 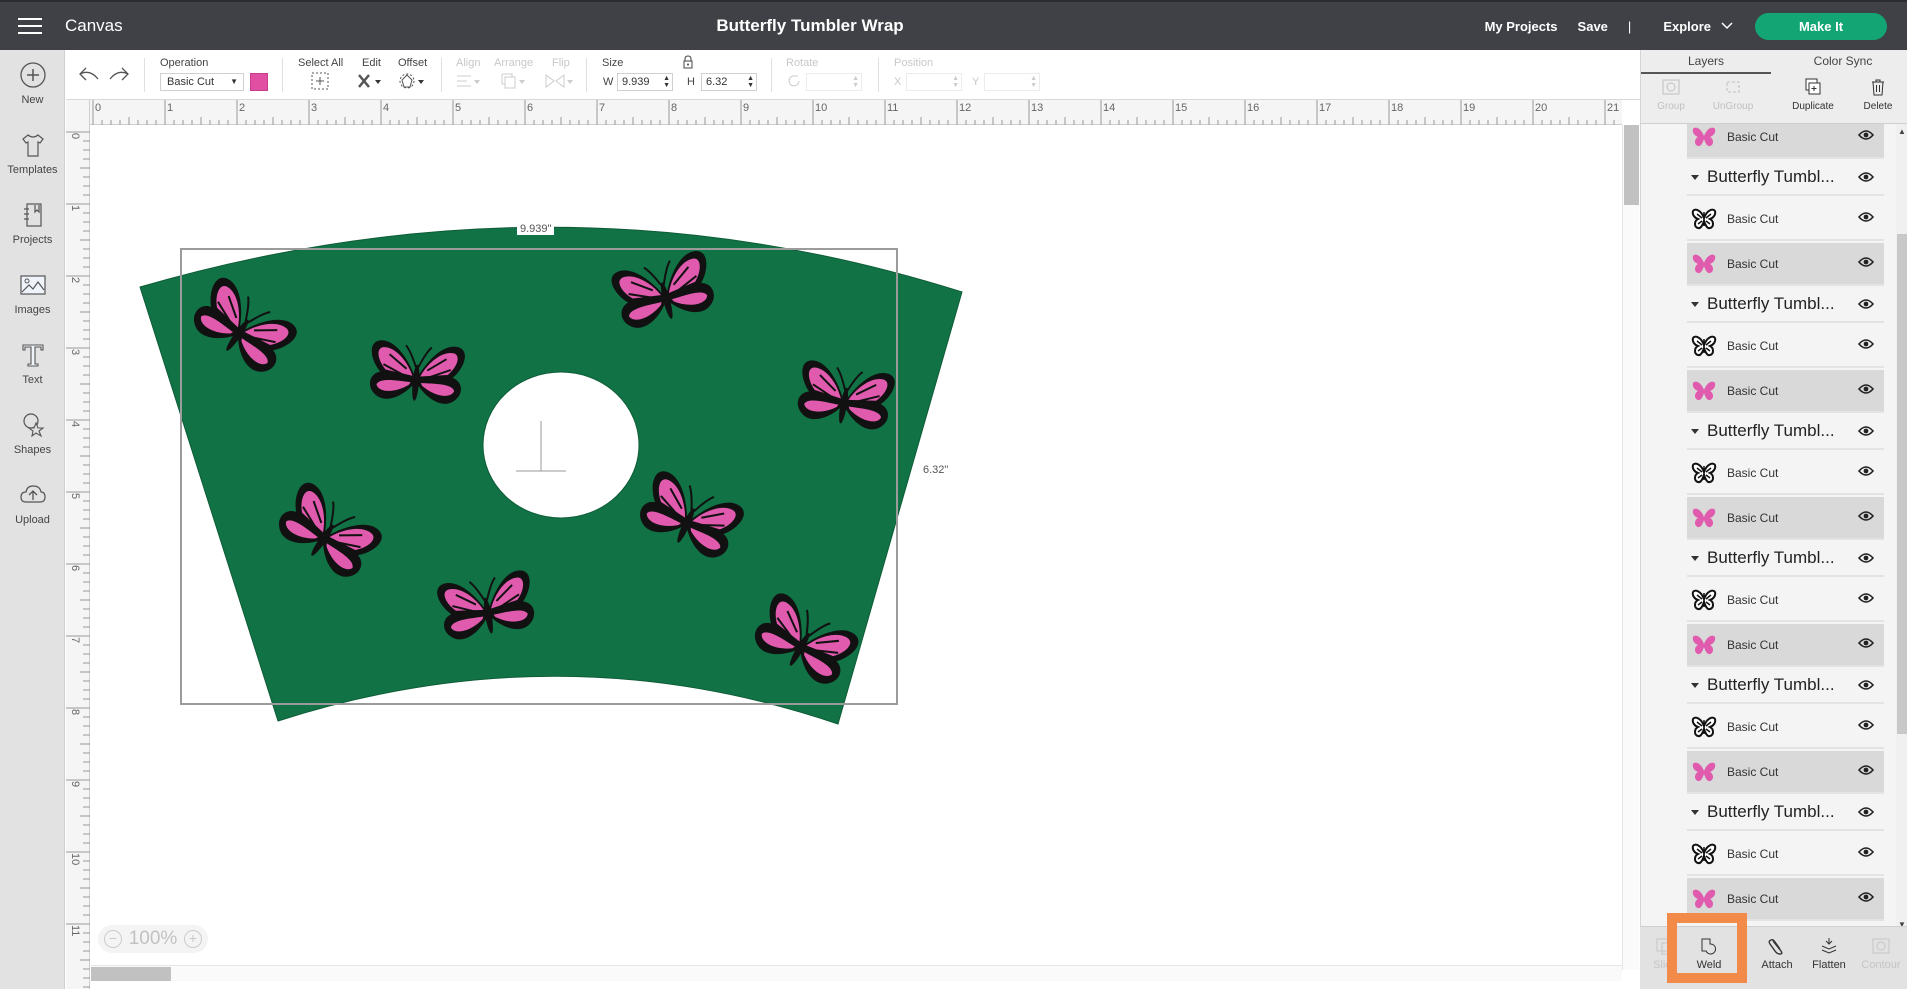 What do you see at coordinates (191, 82) in the screenshot?
I see `operation-value: Basic Cut` at bounding box center [191, 82].